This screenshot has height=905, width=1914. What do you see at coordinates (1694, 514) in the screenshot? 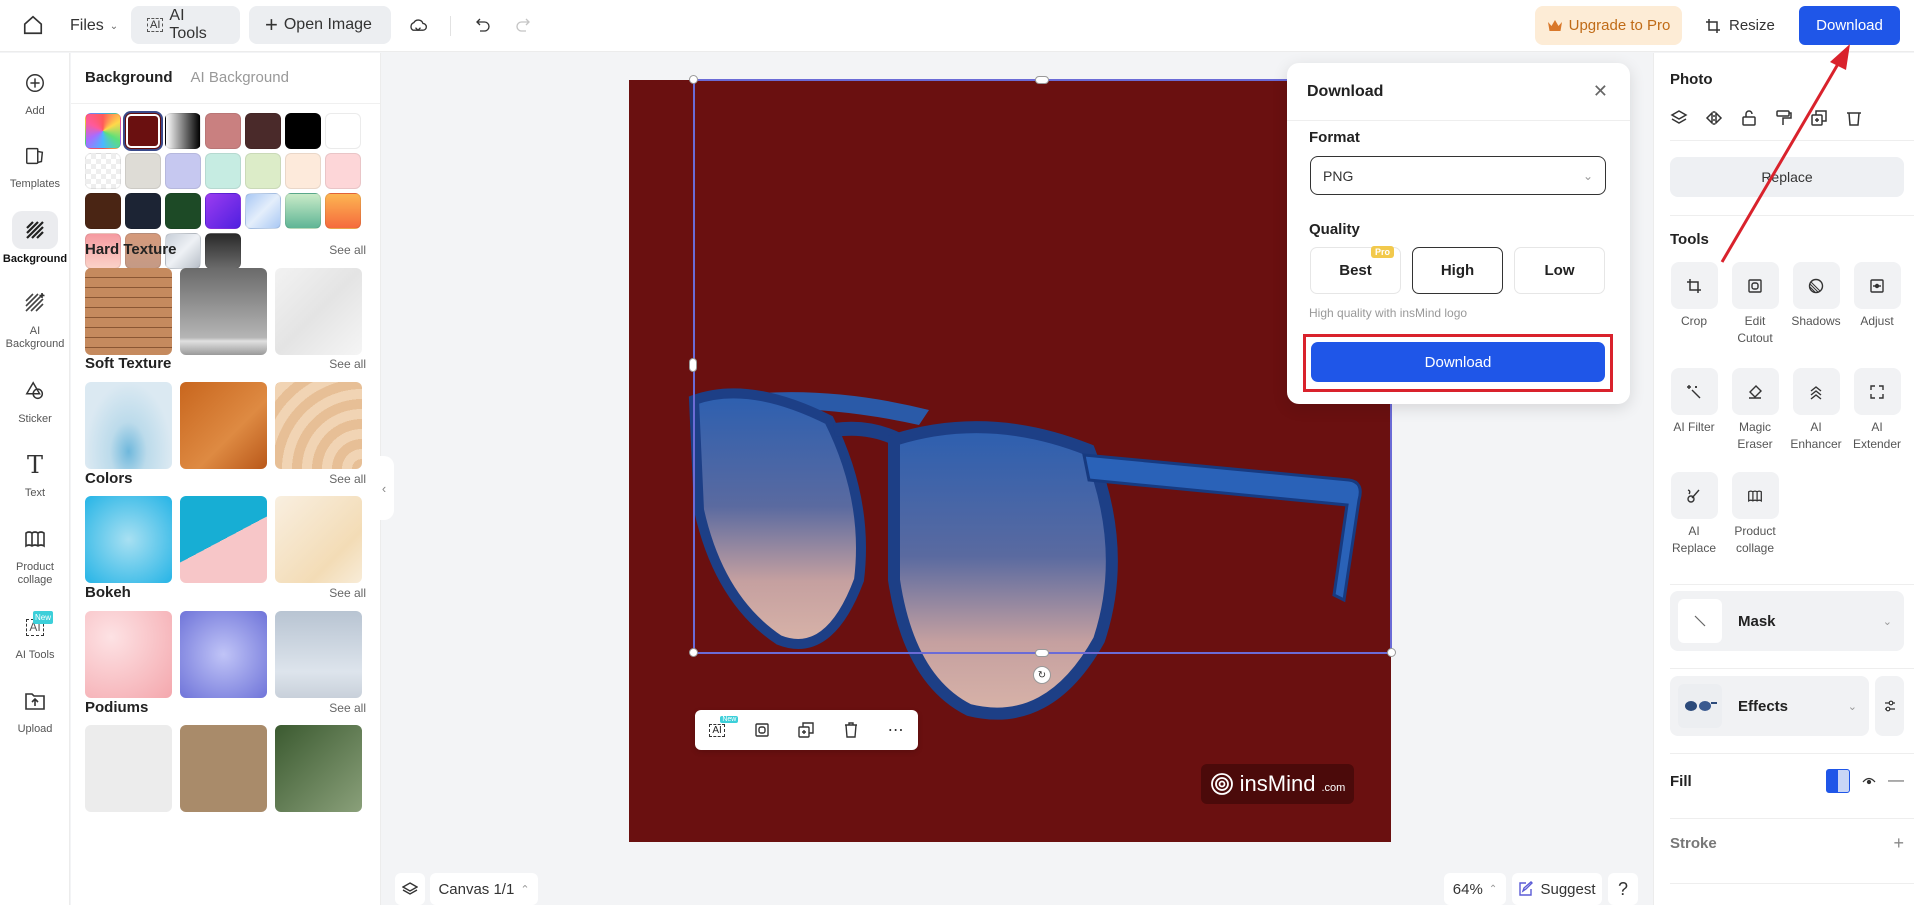
I see `tool-ai-replace: AI Replace` at bounding box center [1694, 514].